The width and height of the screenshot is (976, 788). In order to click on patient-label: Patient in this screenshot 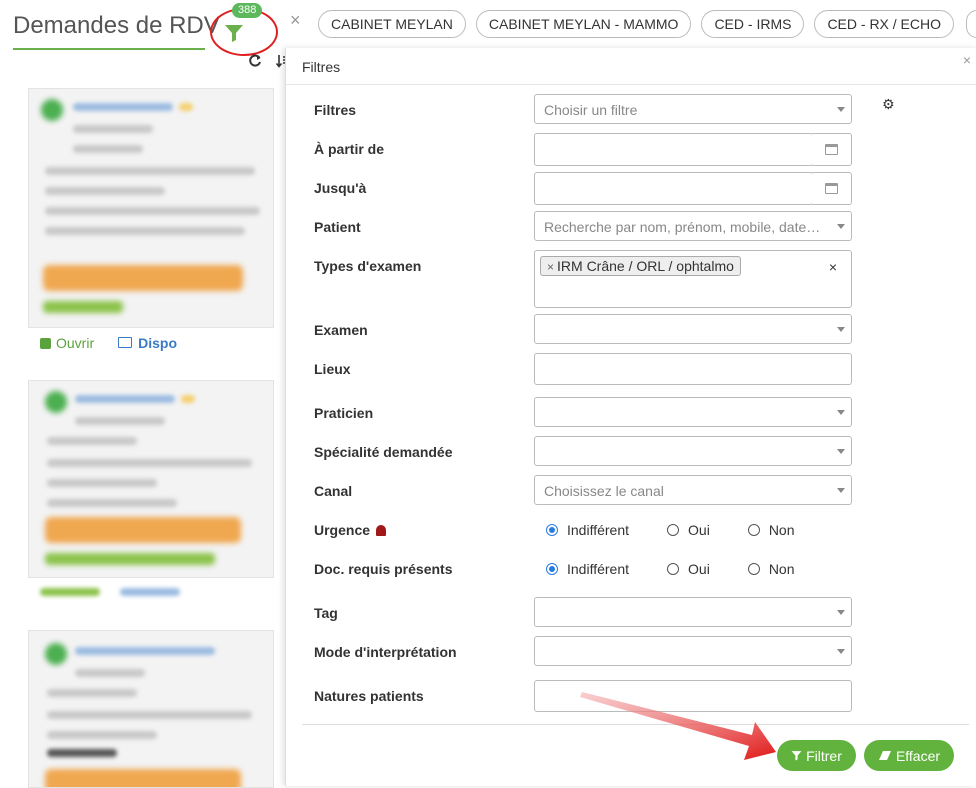, I will do `click(337, 227)`.